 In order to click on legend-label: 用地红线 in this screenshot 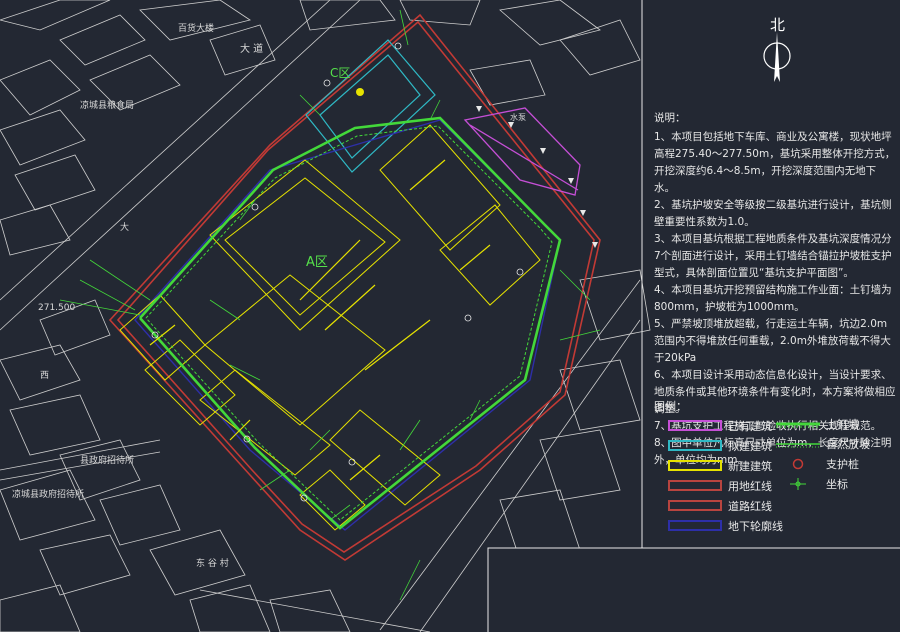, I will do `click(750, 486)`.